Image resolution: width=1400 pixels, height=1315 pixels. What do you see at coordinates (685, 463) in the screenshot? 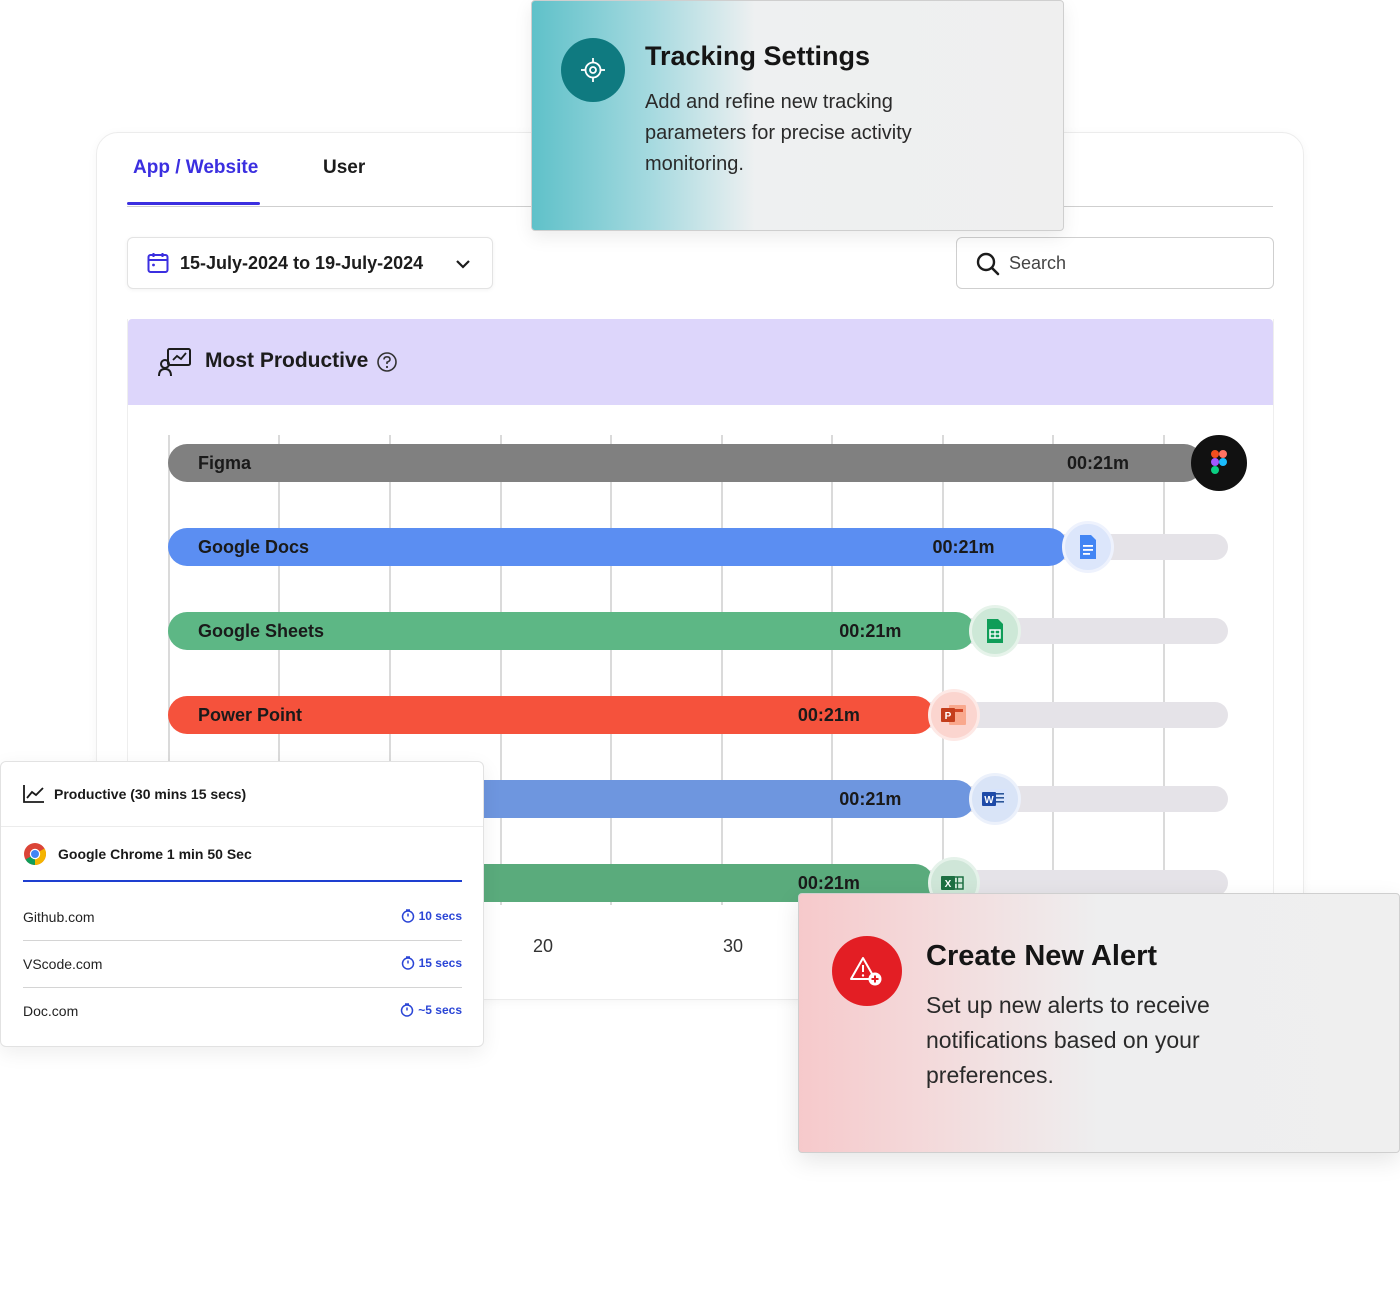
I see `bar` at bounding box center [685, 463].